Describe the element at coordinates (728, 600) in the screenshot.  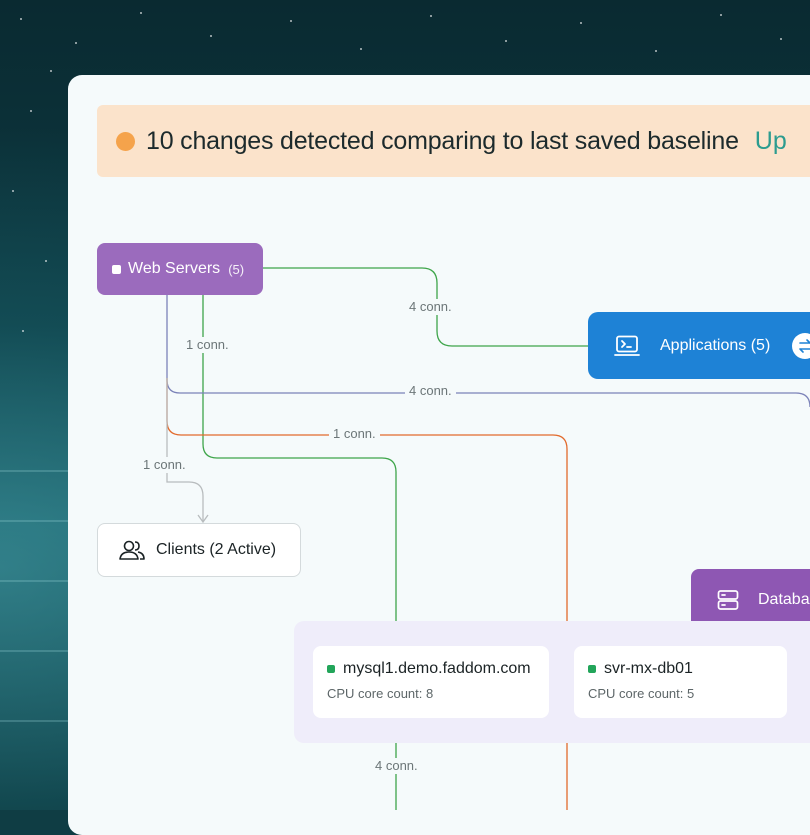
I see `server-stack-icon` at that location.